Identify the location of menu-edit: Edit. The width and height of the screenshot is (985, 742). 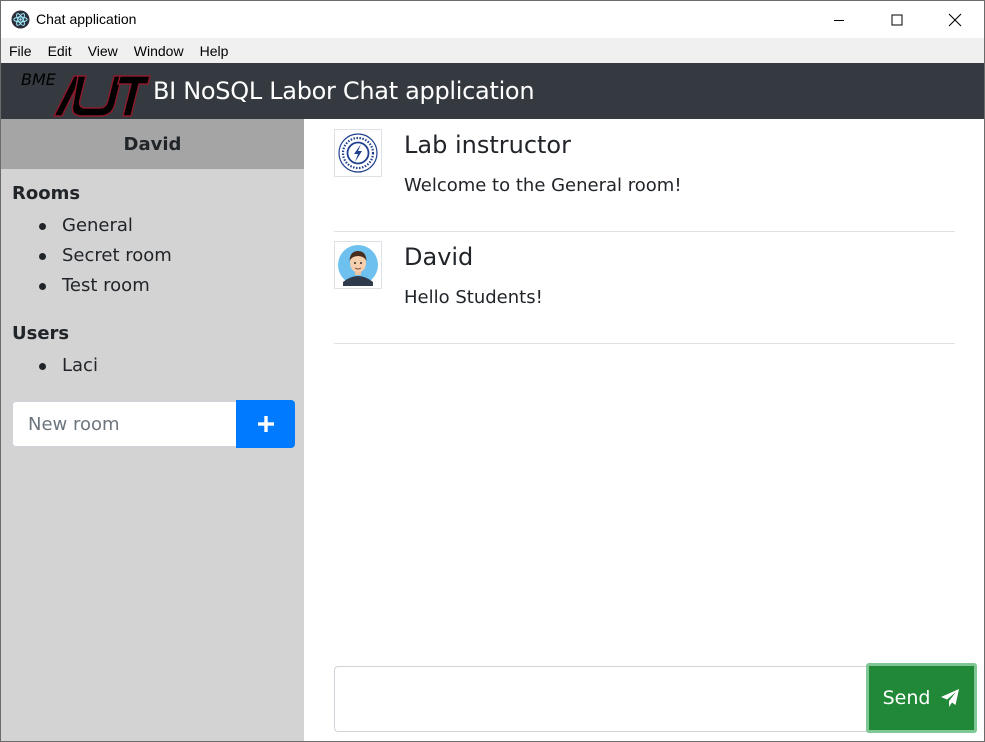
(60, 51).